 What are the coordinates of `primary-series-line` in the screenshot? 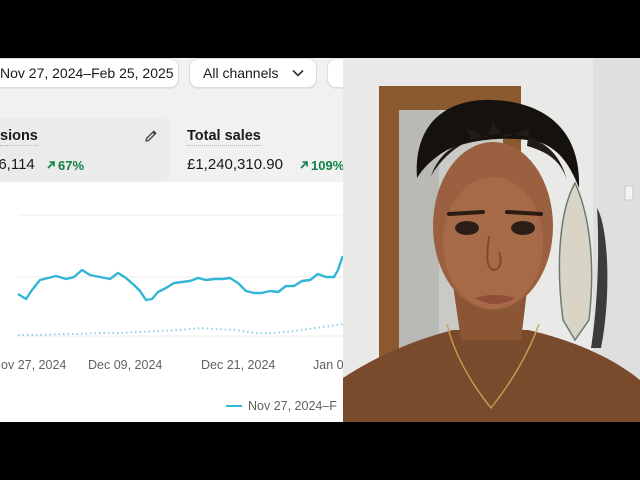 It's located at (180, 278).